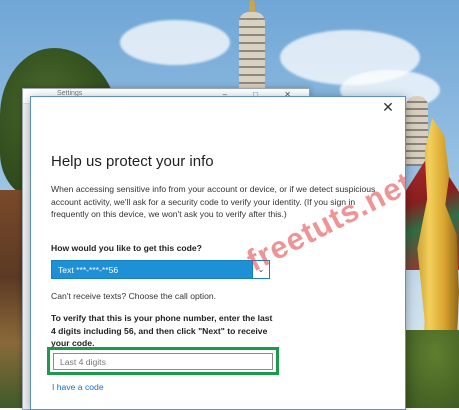 The image size is (459, 410). What do you see at coordinates (132, 161) in the screenshot?
I see `dialog-heading: Help us protect your info` at bounding box center [132, 161].